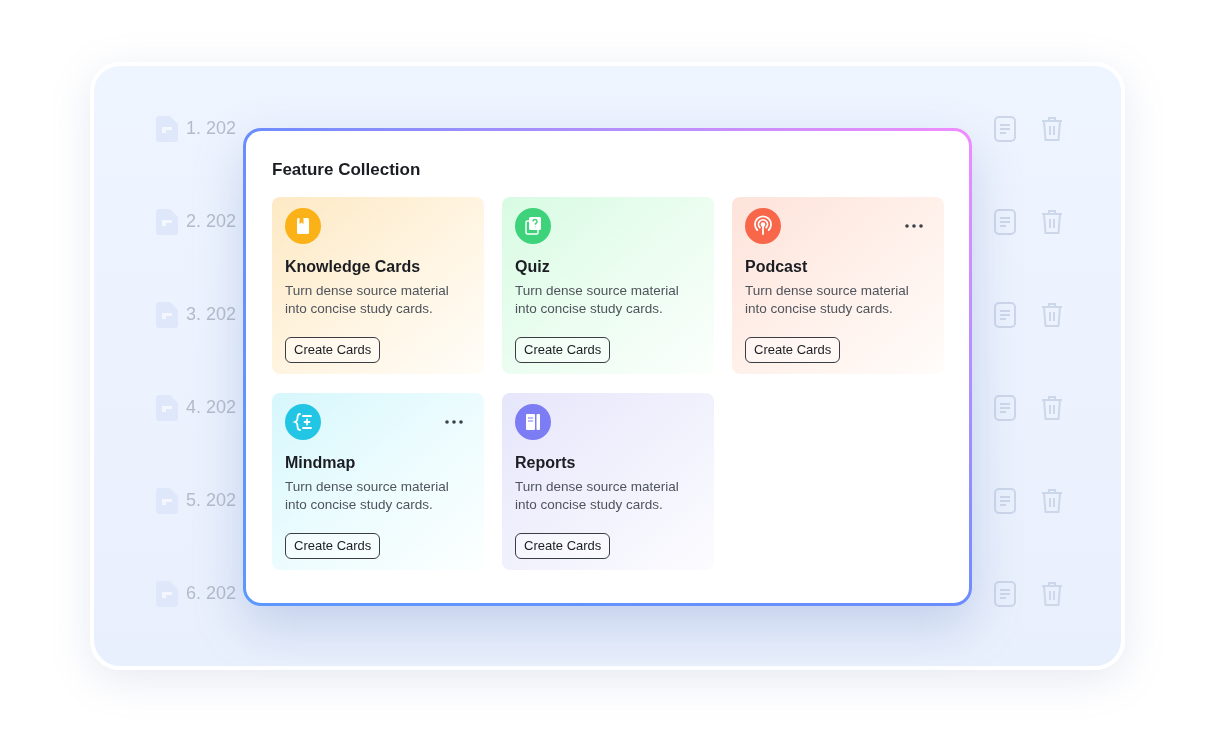  I want to click on feature-card: Podcast Turn dense source material into concise study cards. Create Cards, so click(838, 285).